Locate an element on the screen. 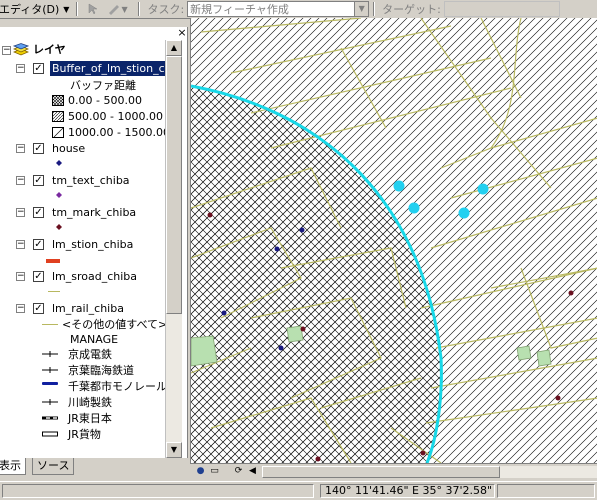 The width and height of the screenshot is (597, 500). legend-item: 1000.00 - 1500.00 is located at coordinates (119, 132).